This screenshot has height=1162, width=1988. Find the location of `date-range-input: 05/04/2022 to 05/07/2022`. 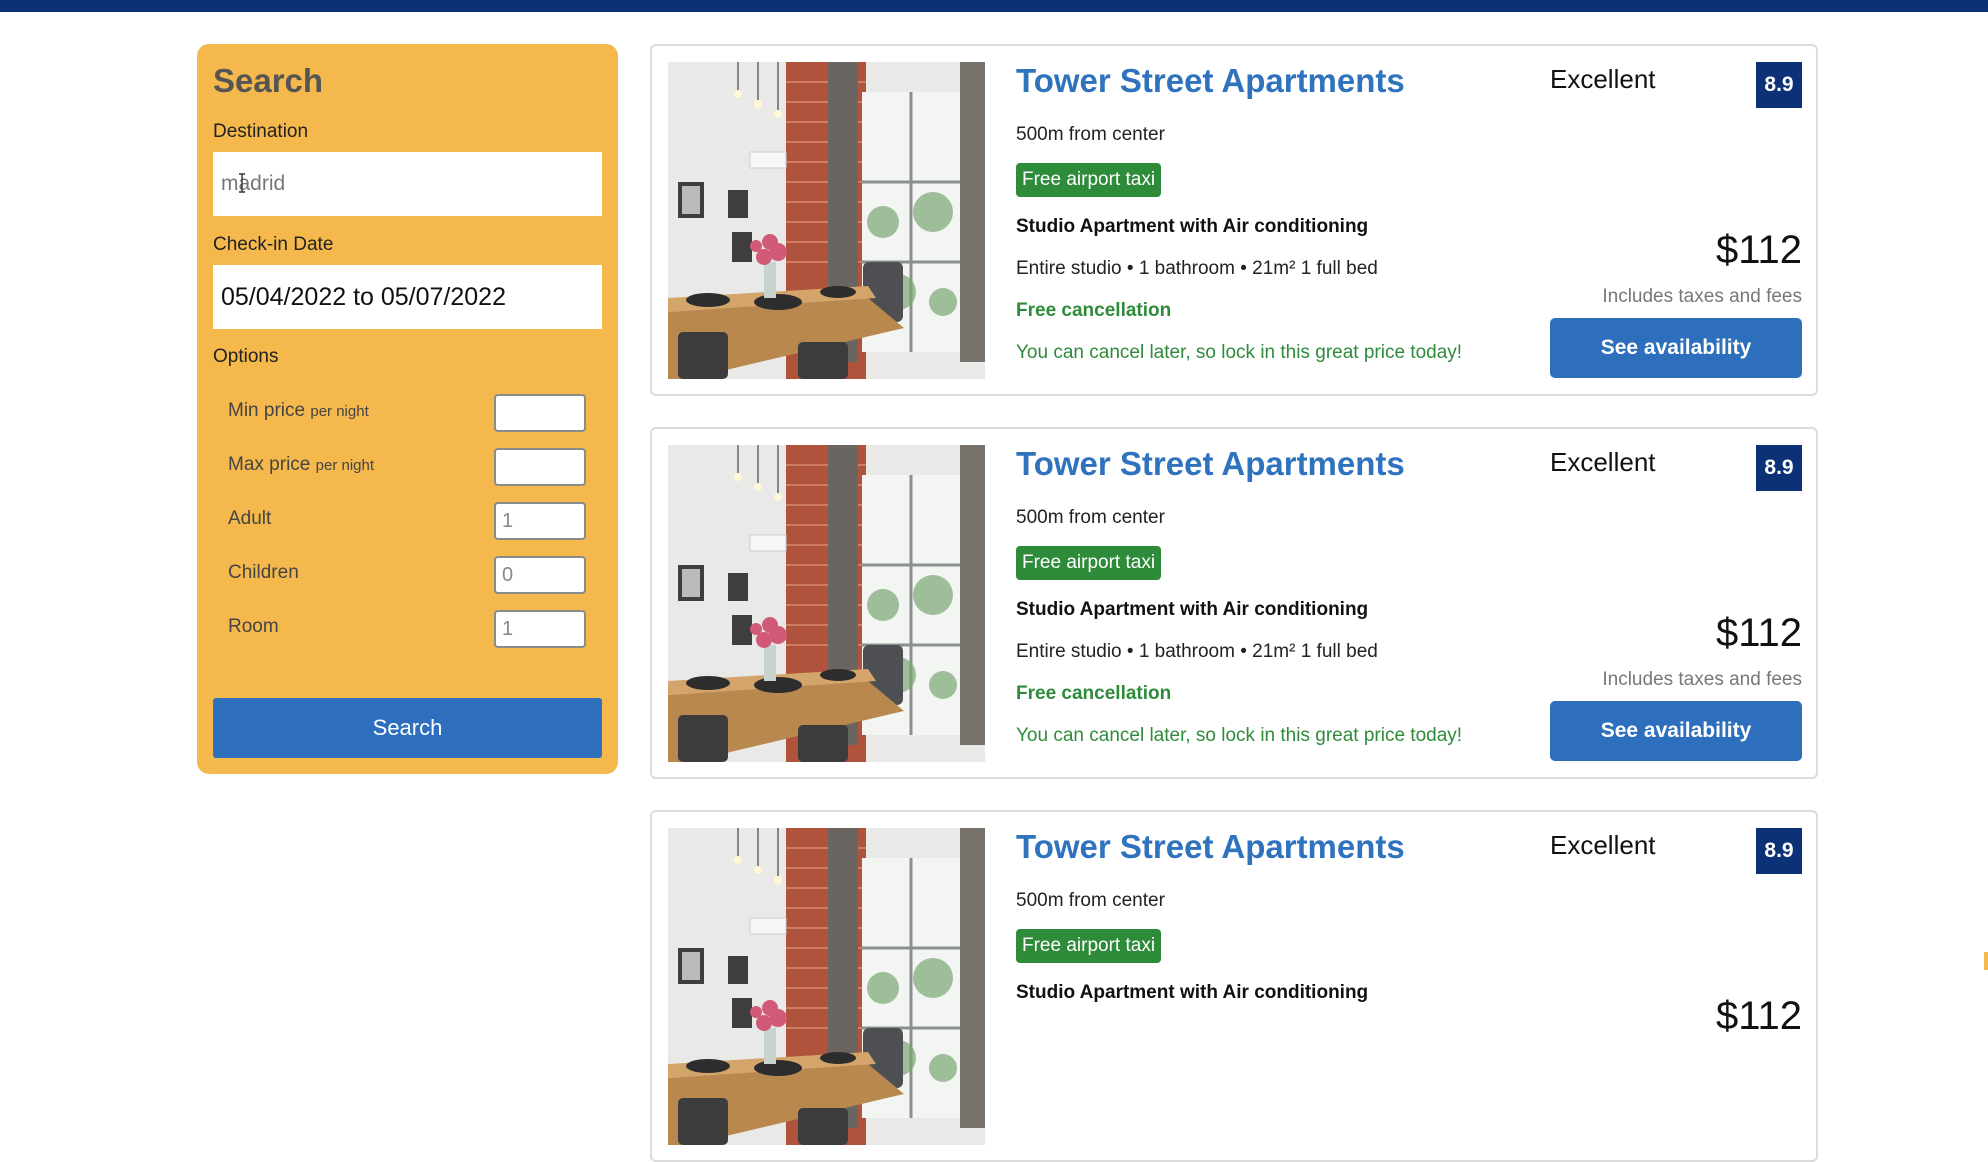

date-range-input: 05/04/2022 to 05/07/2022 is located at coordinates (407, 297).